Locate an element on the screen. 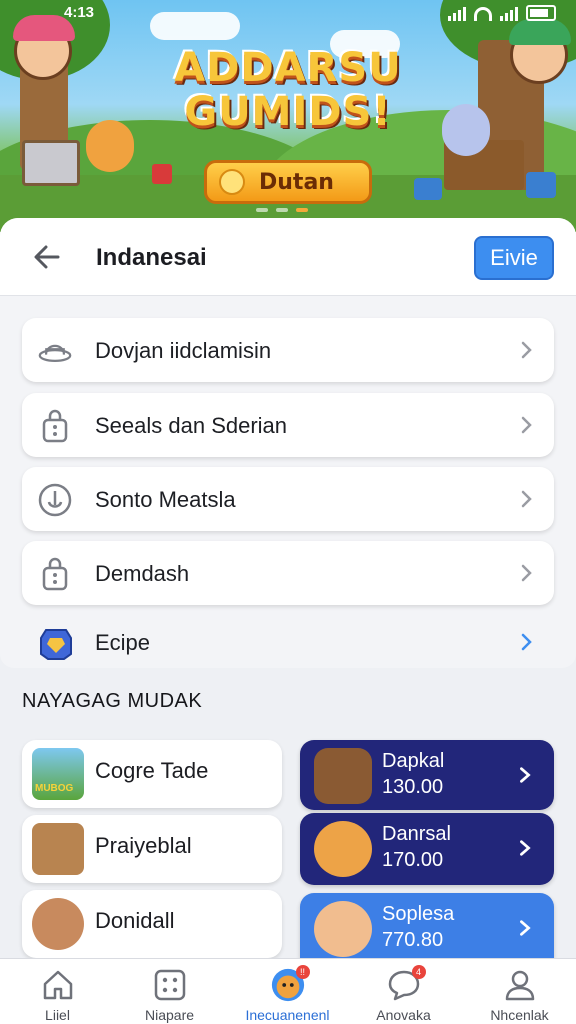  avatar is located at coordinates (58, 924).